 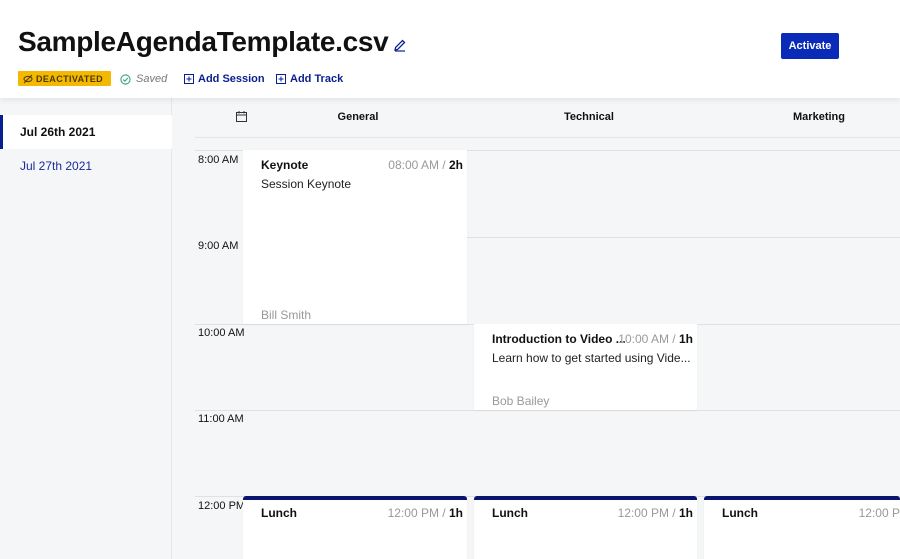 I want to click on time-label: 8:00 AM, so click(x=218, y=160).